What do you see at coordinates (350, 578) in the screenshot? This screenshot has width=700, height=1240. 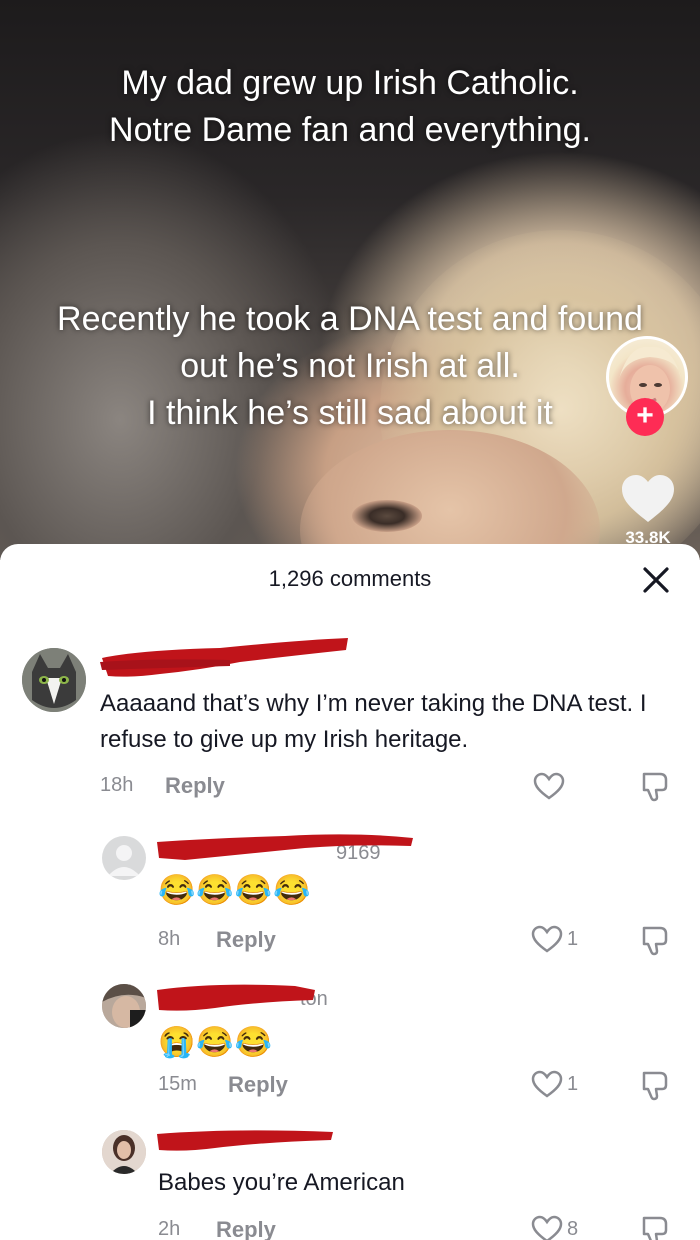 I see `comments-count-title: 1,296 comments` at bounding box center [350, 578].